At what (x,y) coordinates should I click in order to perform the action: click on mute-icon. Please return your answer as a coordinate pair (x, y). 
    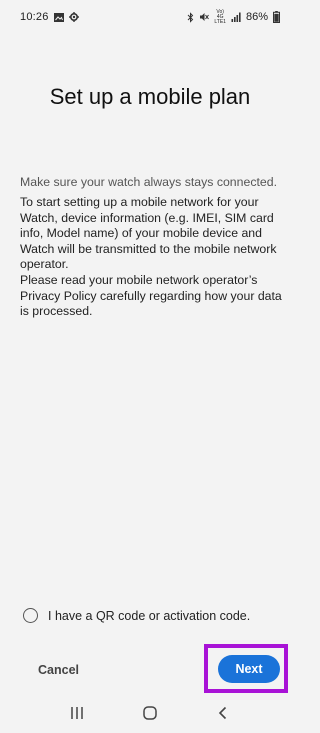
    Looking at the image, I should click on (204, 17).